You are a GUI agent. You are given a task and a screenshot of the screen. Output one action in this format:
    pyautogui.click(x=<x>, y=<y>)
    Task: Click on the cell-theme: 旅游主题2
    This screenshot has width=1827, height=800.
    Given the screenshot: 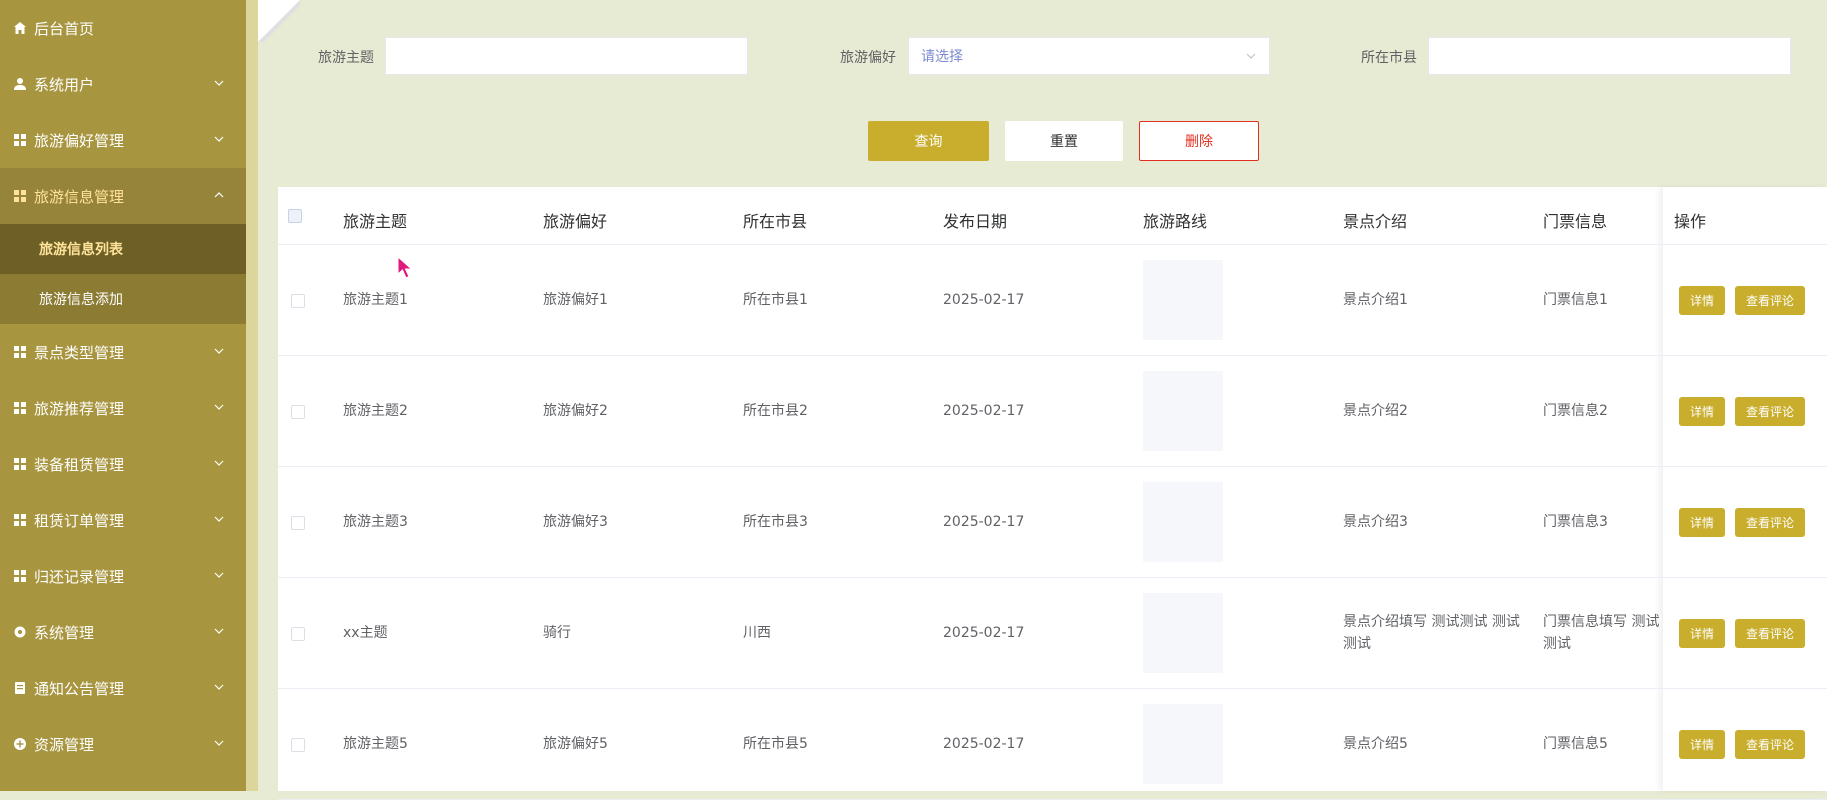 What is the action you would take?
    pyautogui.click(x=375, y=411)
    